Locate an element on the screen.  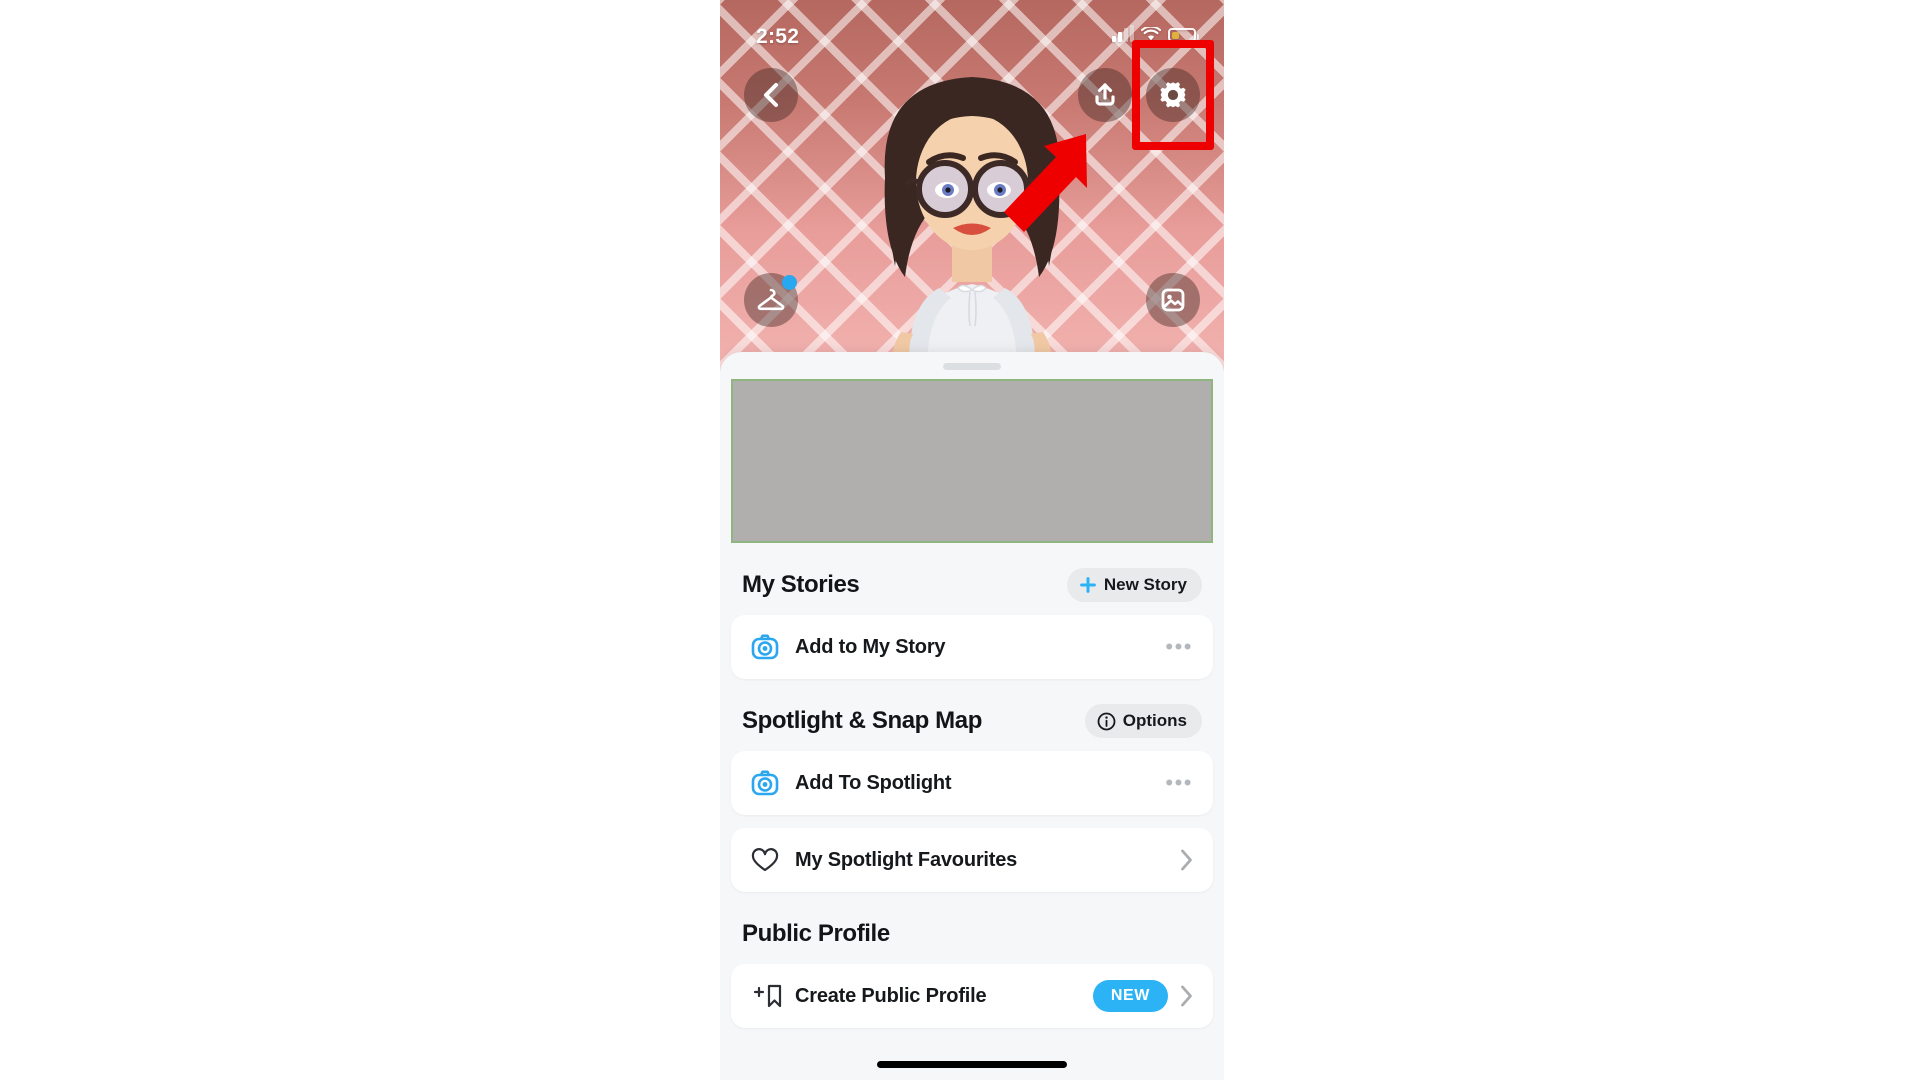
back-button is located at coordinates (771, 95).